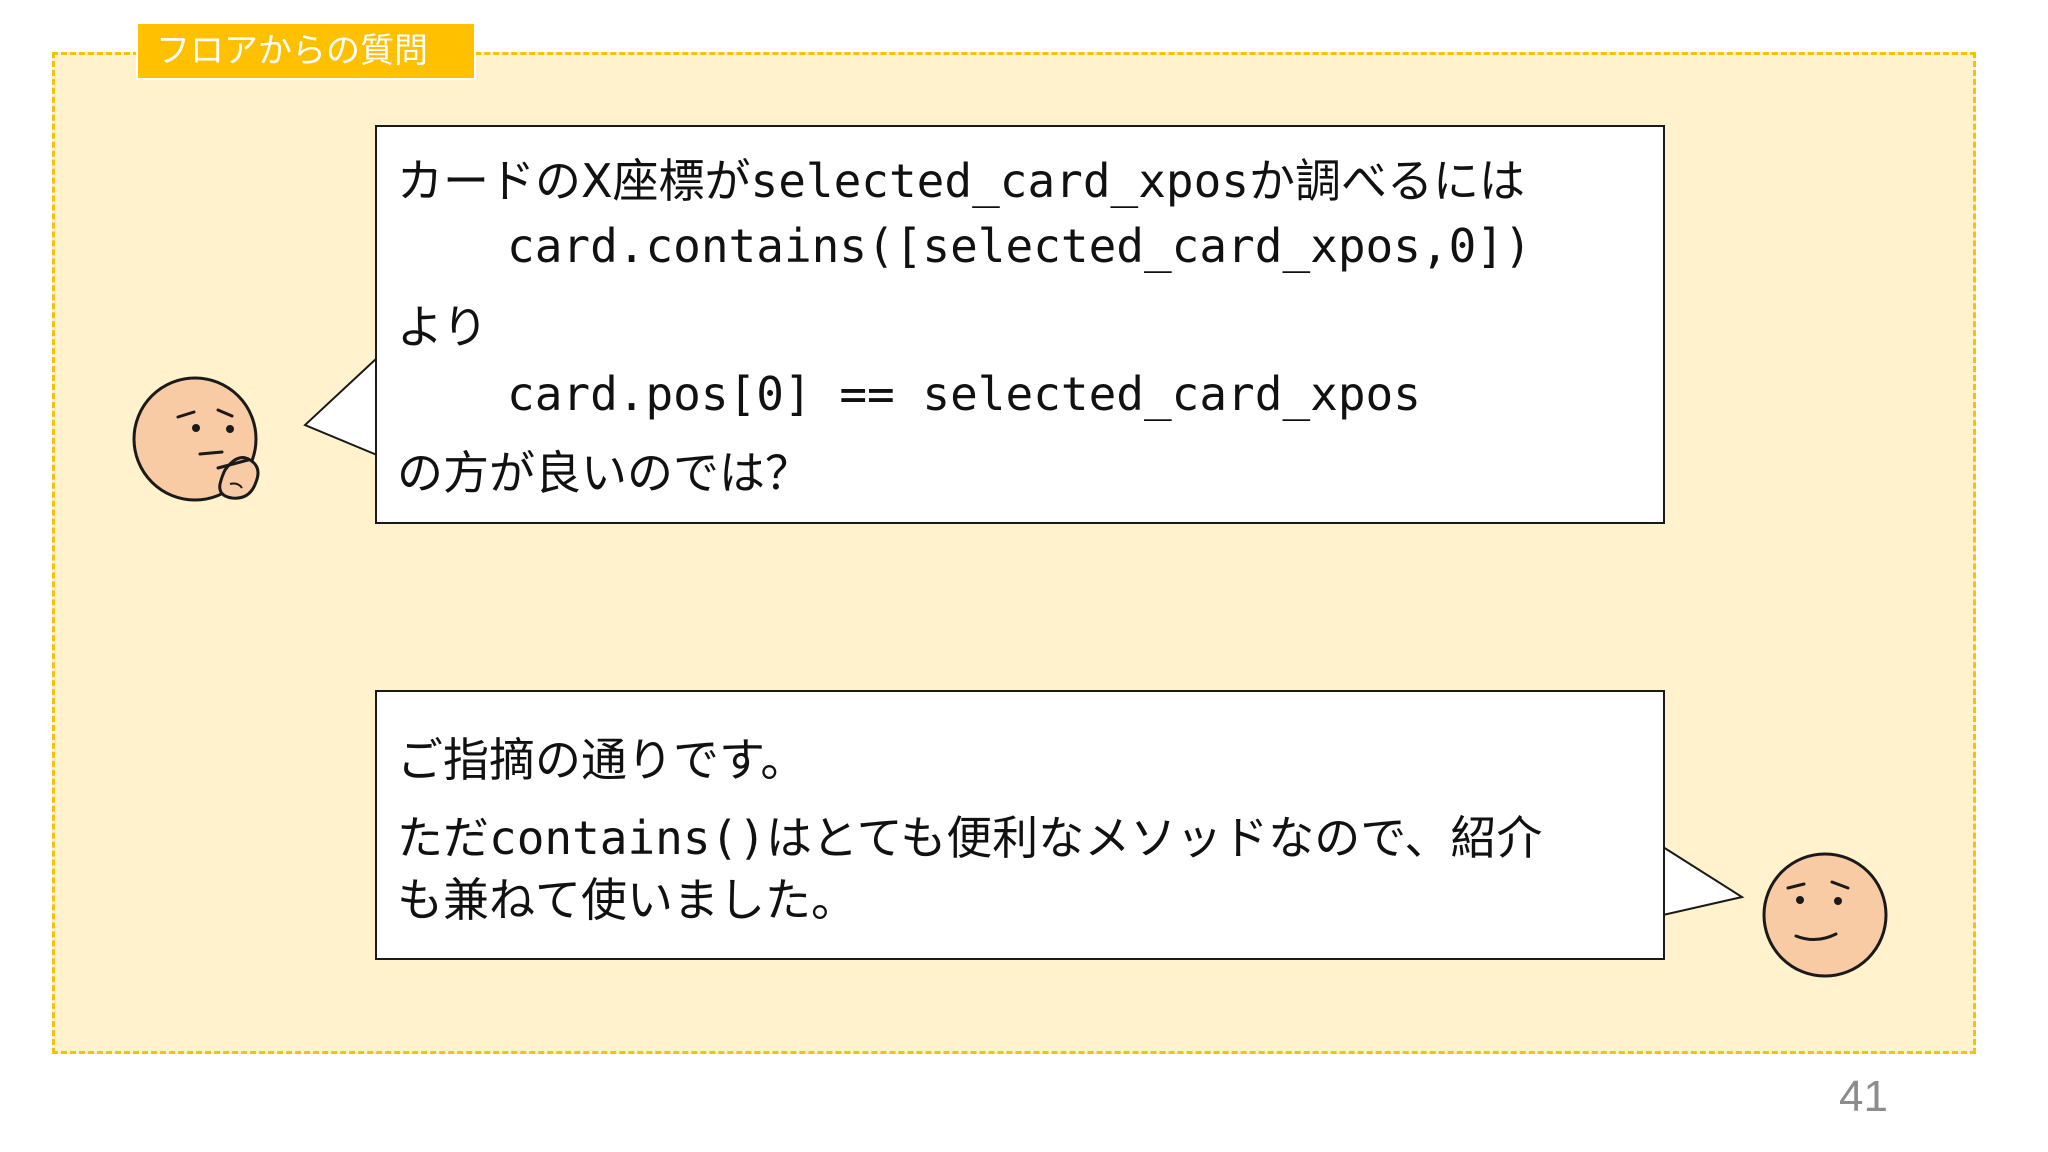  Describe the element at coordinates (1387, 181) in the screenshot. I see `question-text: か調べるには` at that location.